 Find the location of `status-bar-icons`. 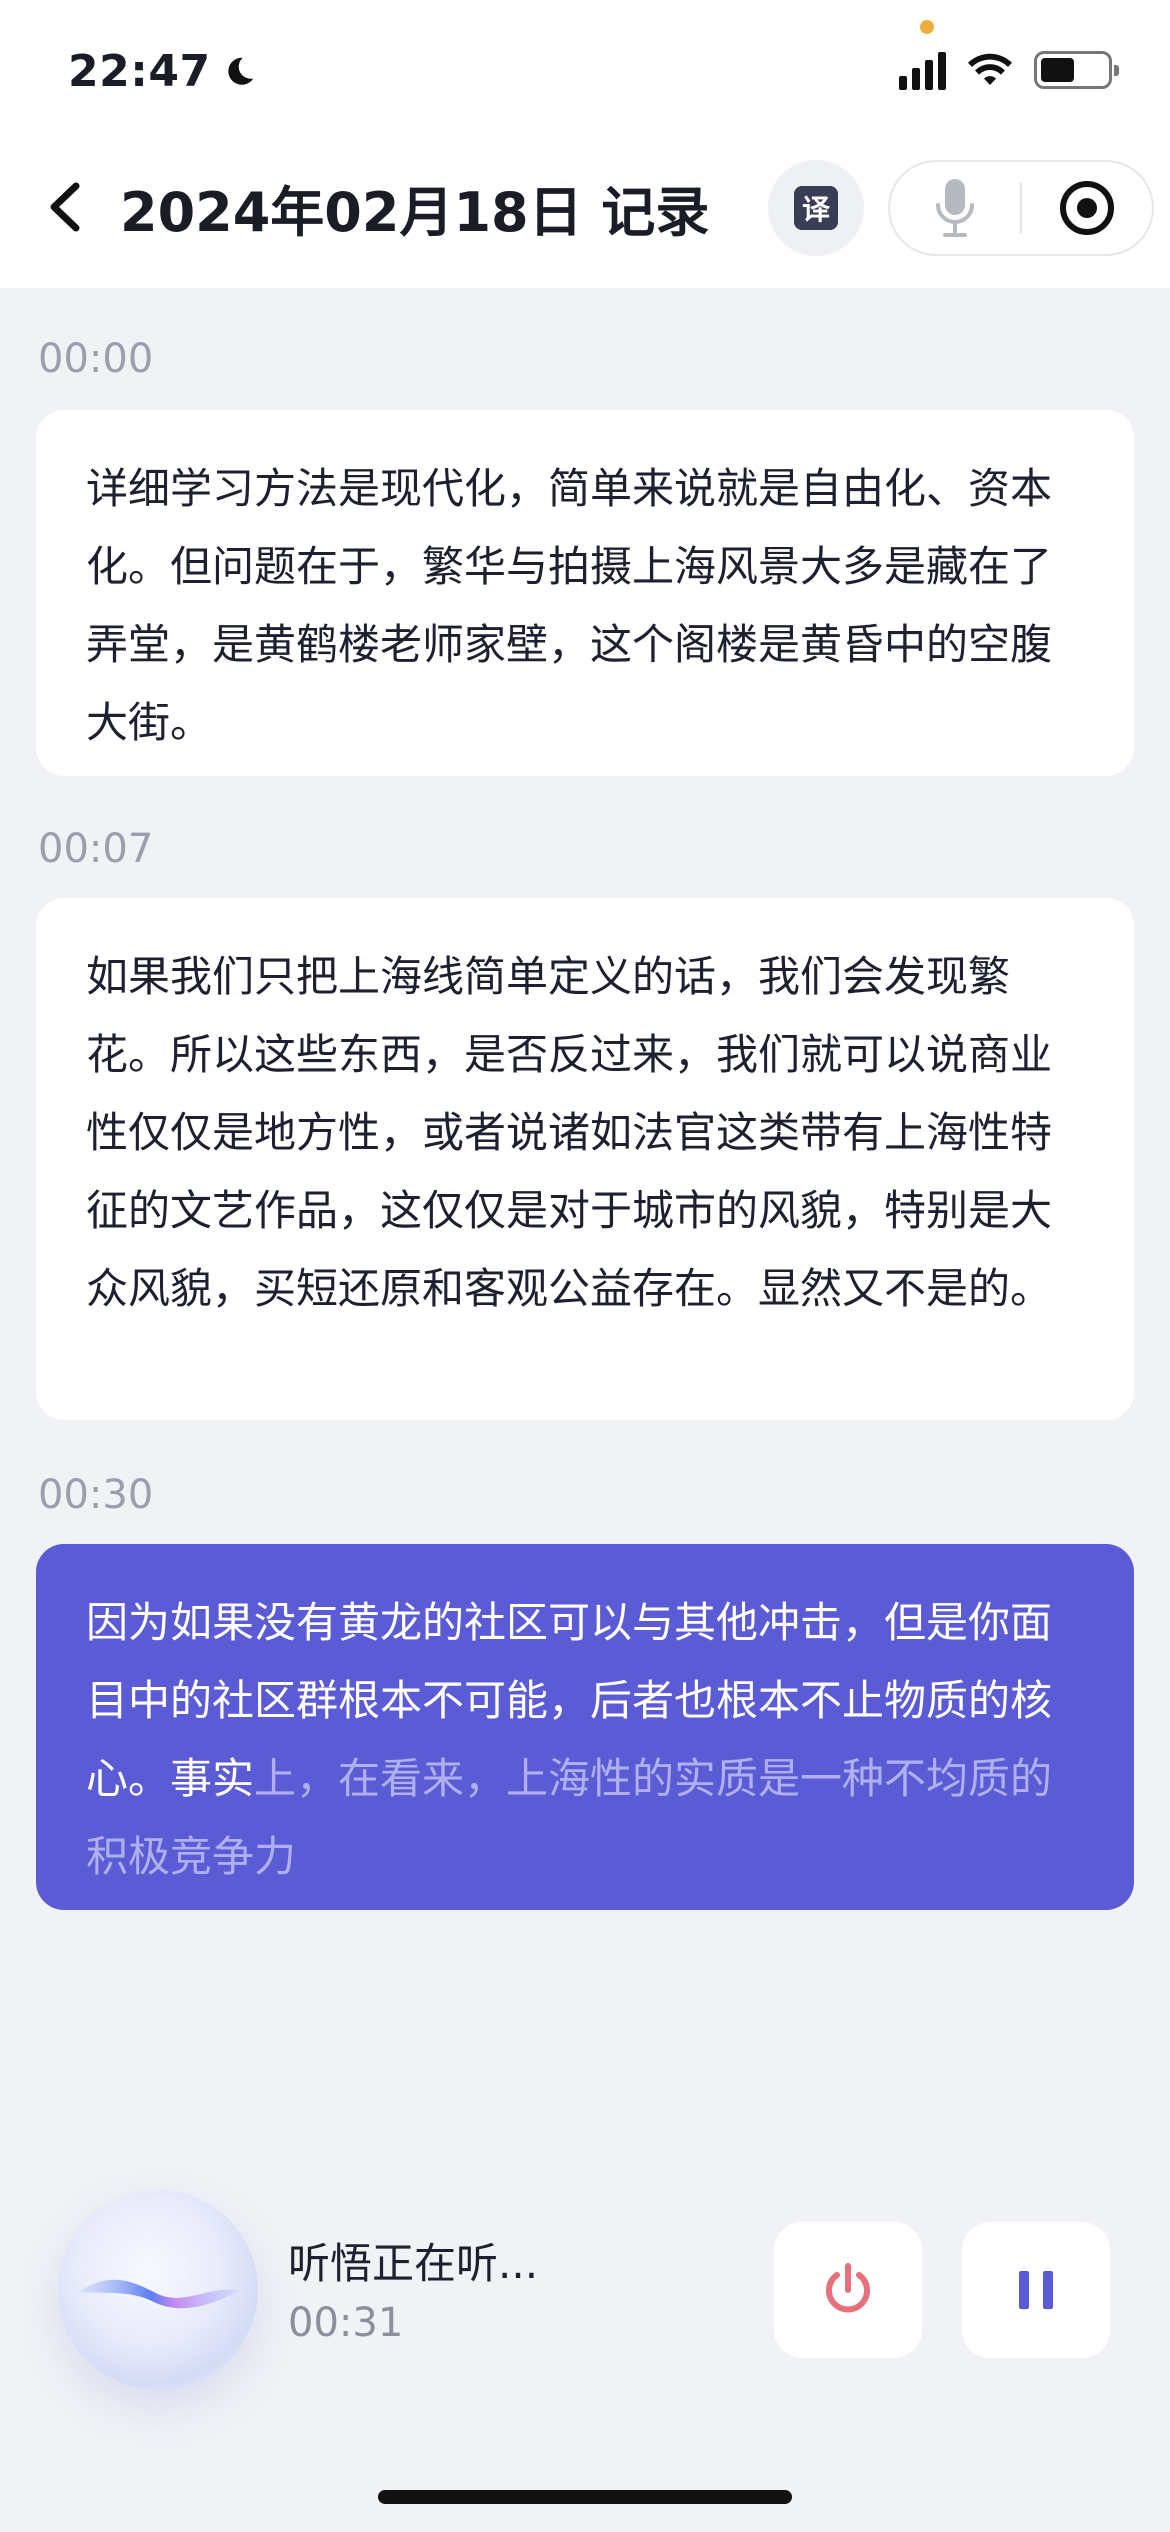

status-bar-icons is located at coordinates (1009, 70).